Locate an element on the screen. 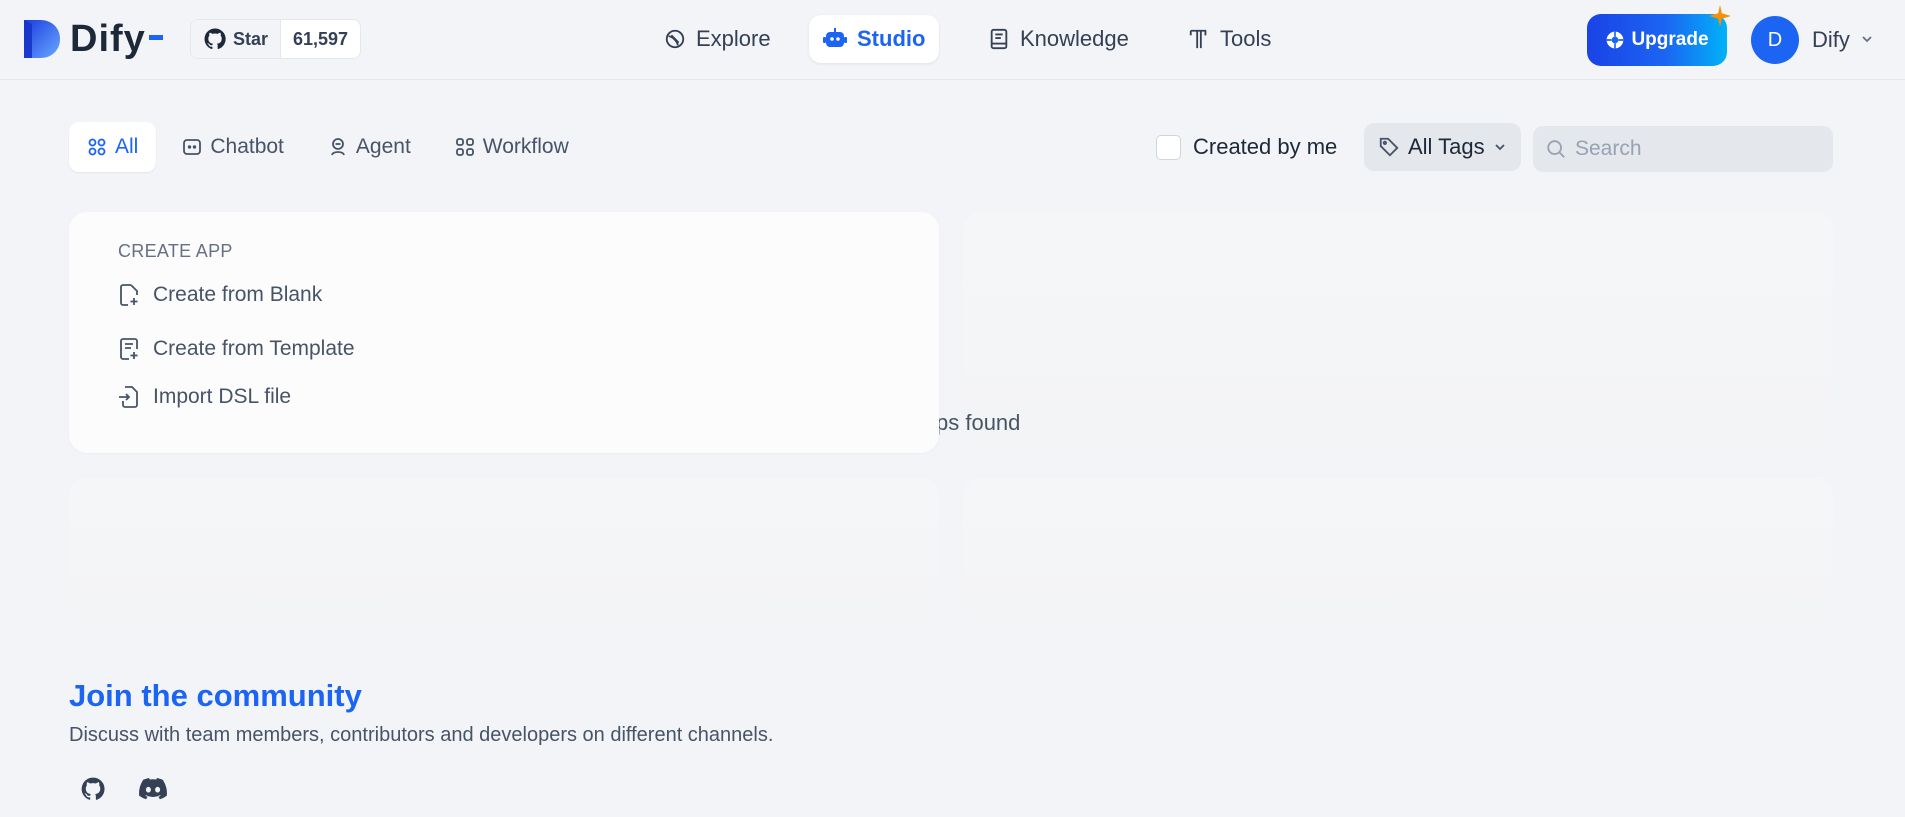 The image size is (1905, 817). create-from-template-label: Create from Template is located at coordinates (254, 348).